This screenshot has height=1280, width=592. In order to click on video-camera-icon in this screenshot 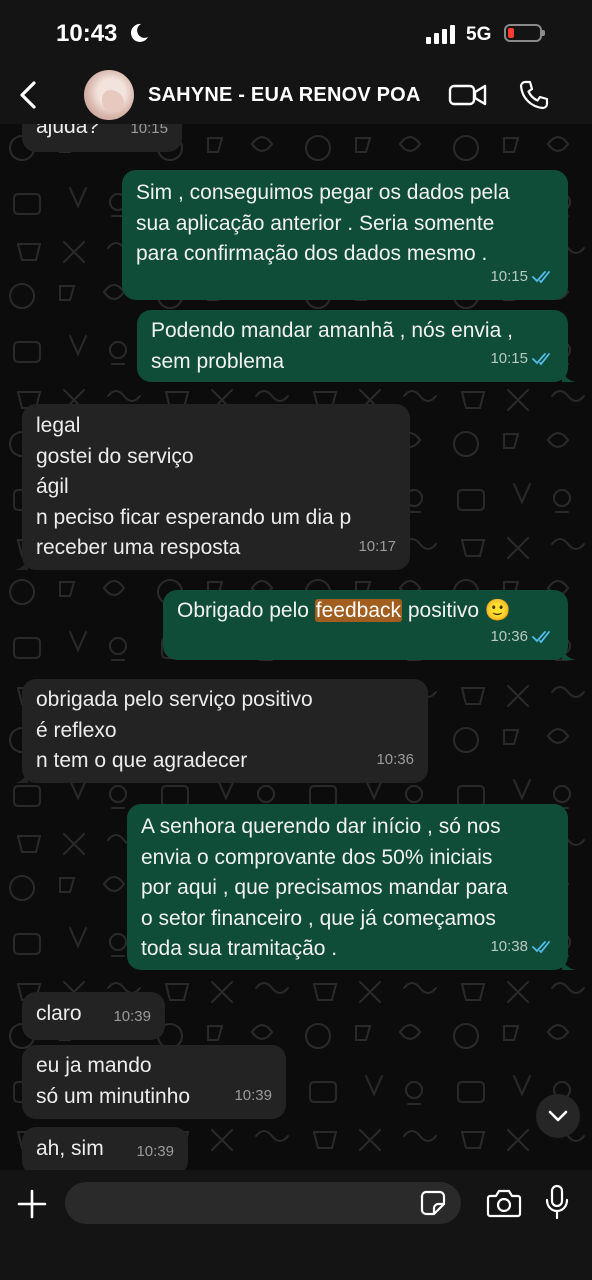, I will do `click(468, 95)`.